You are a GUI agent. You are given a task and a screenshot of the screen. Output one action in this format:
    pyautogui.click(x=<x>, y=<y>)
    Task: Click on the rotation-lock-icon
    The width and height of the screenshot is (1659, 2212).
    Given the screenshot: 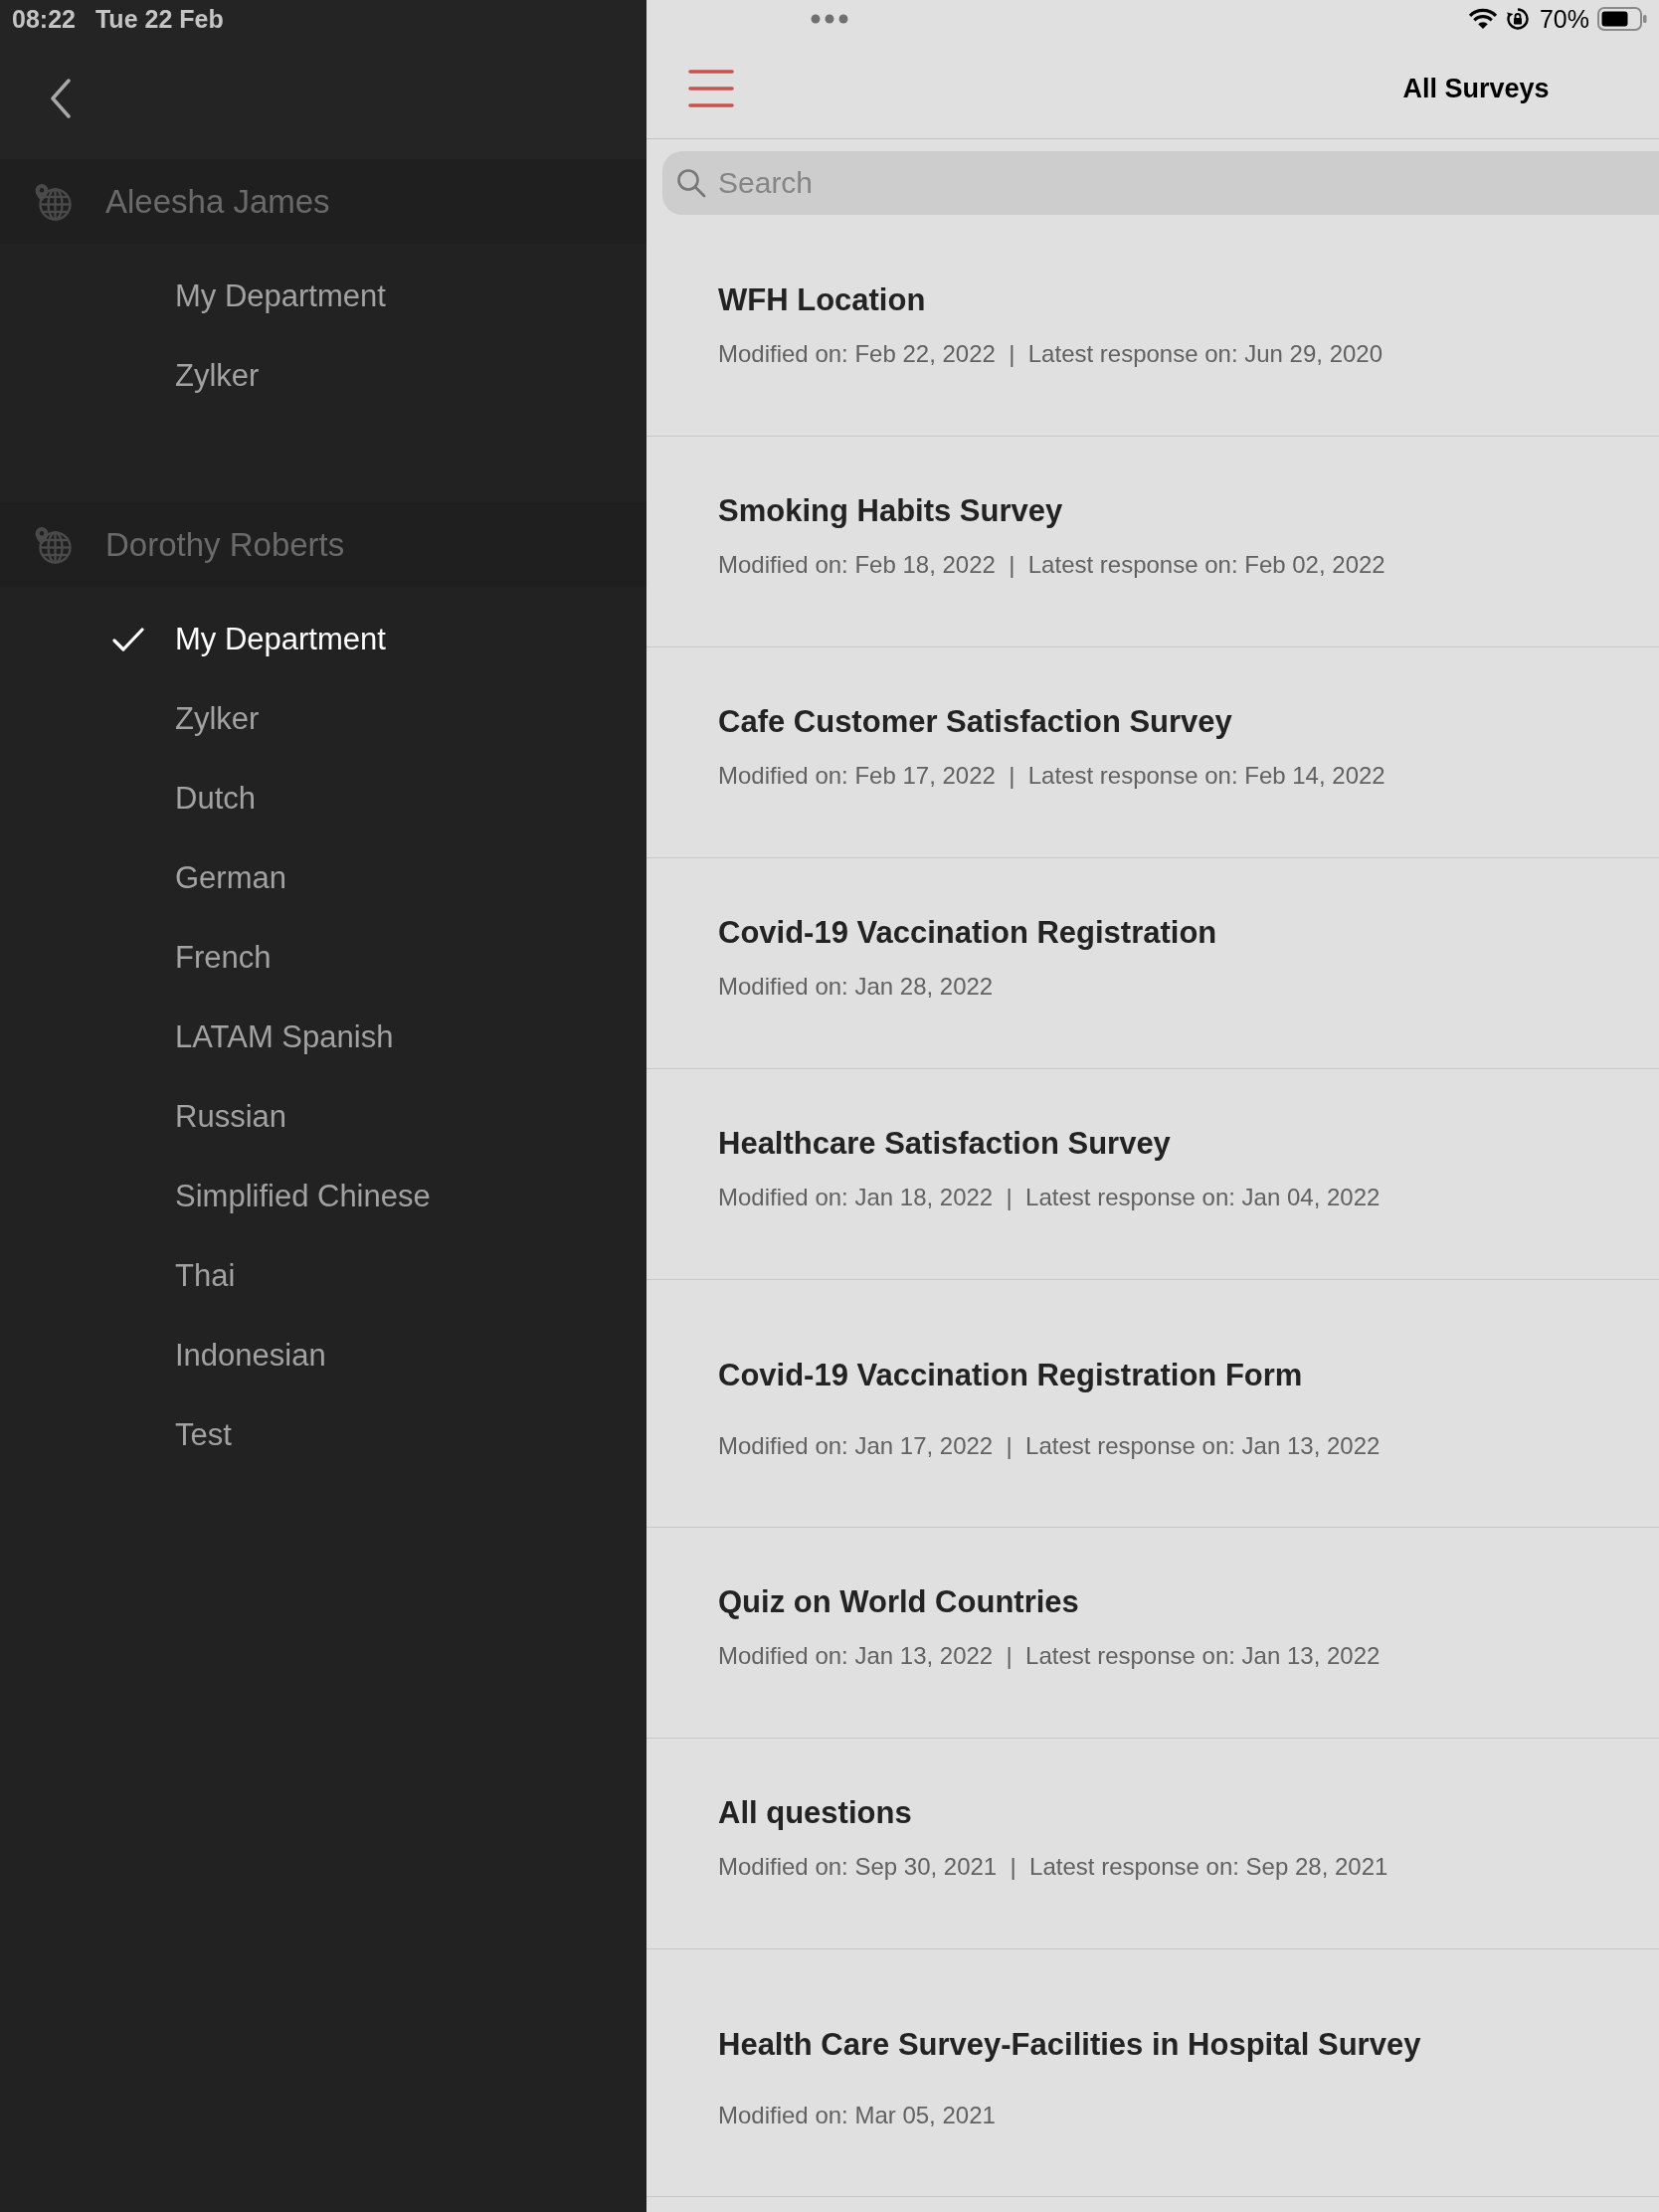 What is the action you would take?
    pyautogui.click(x=1517, y=19)
    